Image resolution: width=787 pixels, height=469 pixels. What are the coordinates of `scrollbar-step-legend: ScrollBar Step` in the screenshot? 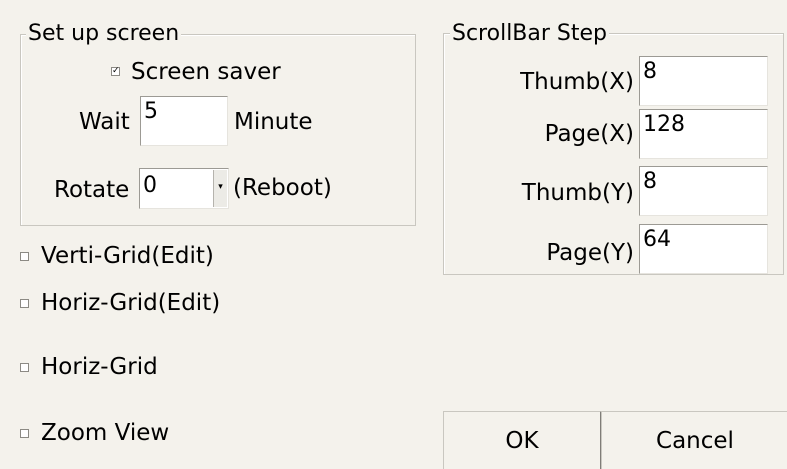 It's located at (530, 34).